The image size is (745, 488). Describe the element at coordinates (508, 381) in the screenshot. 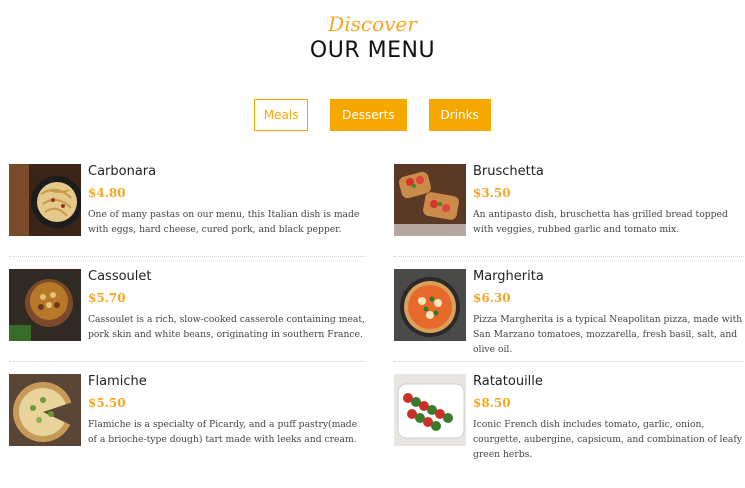

I see `item-name: Ratatouille` at that location.